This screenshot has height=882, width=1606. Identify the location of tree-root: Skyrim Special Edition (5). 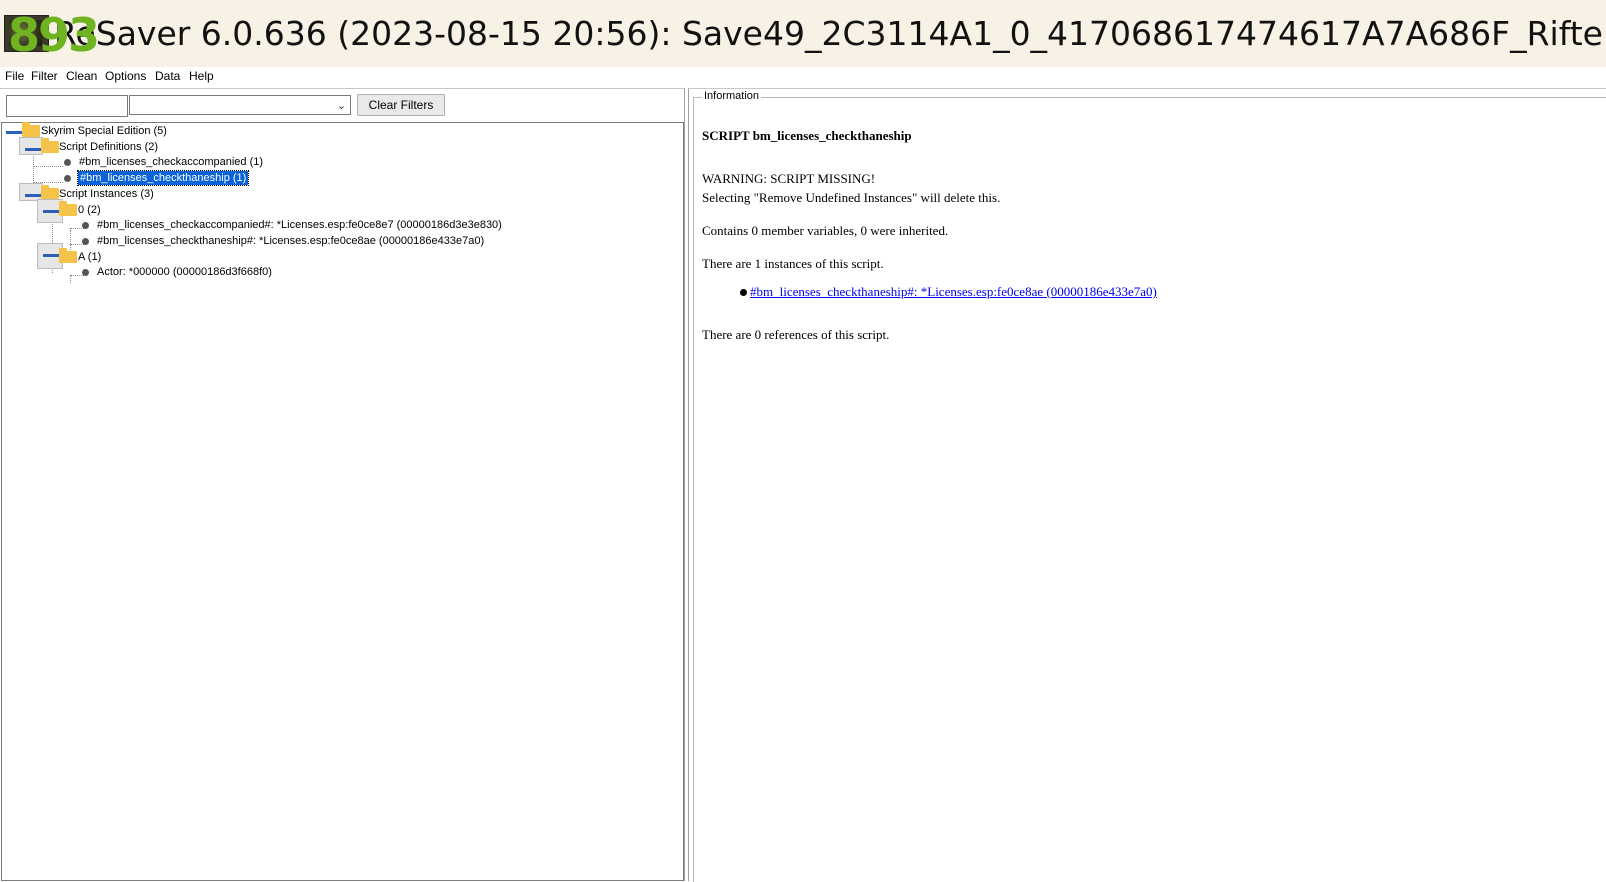
(104, 131).